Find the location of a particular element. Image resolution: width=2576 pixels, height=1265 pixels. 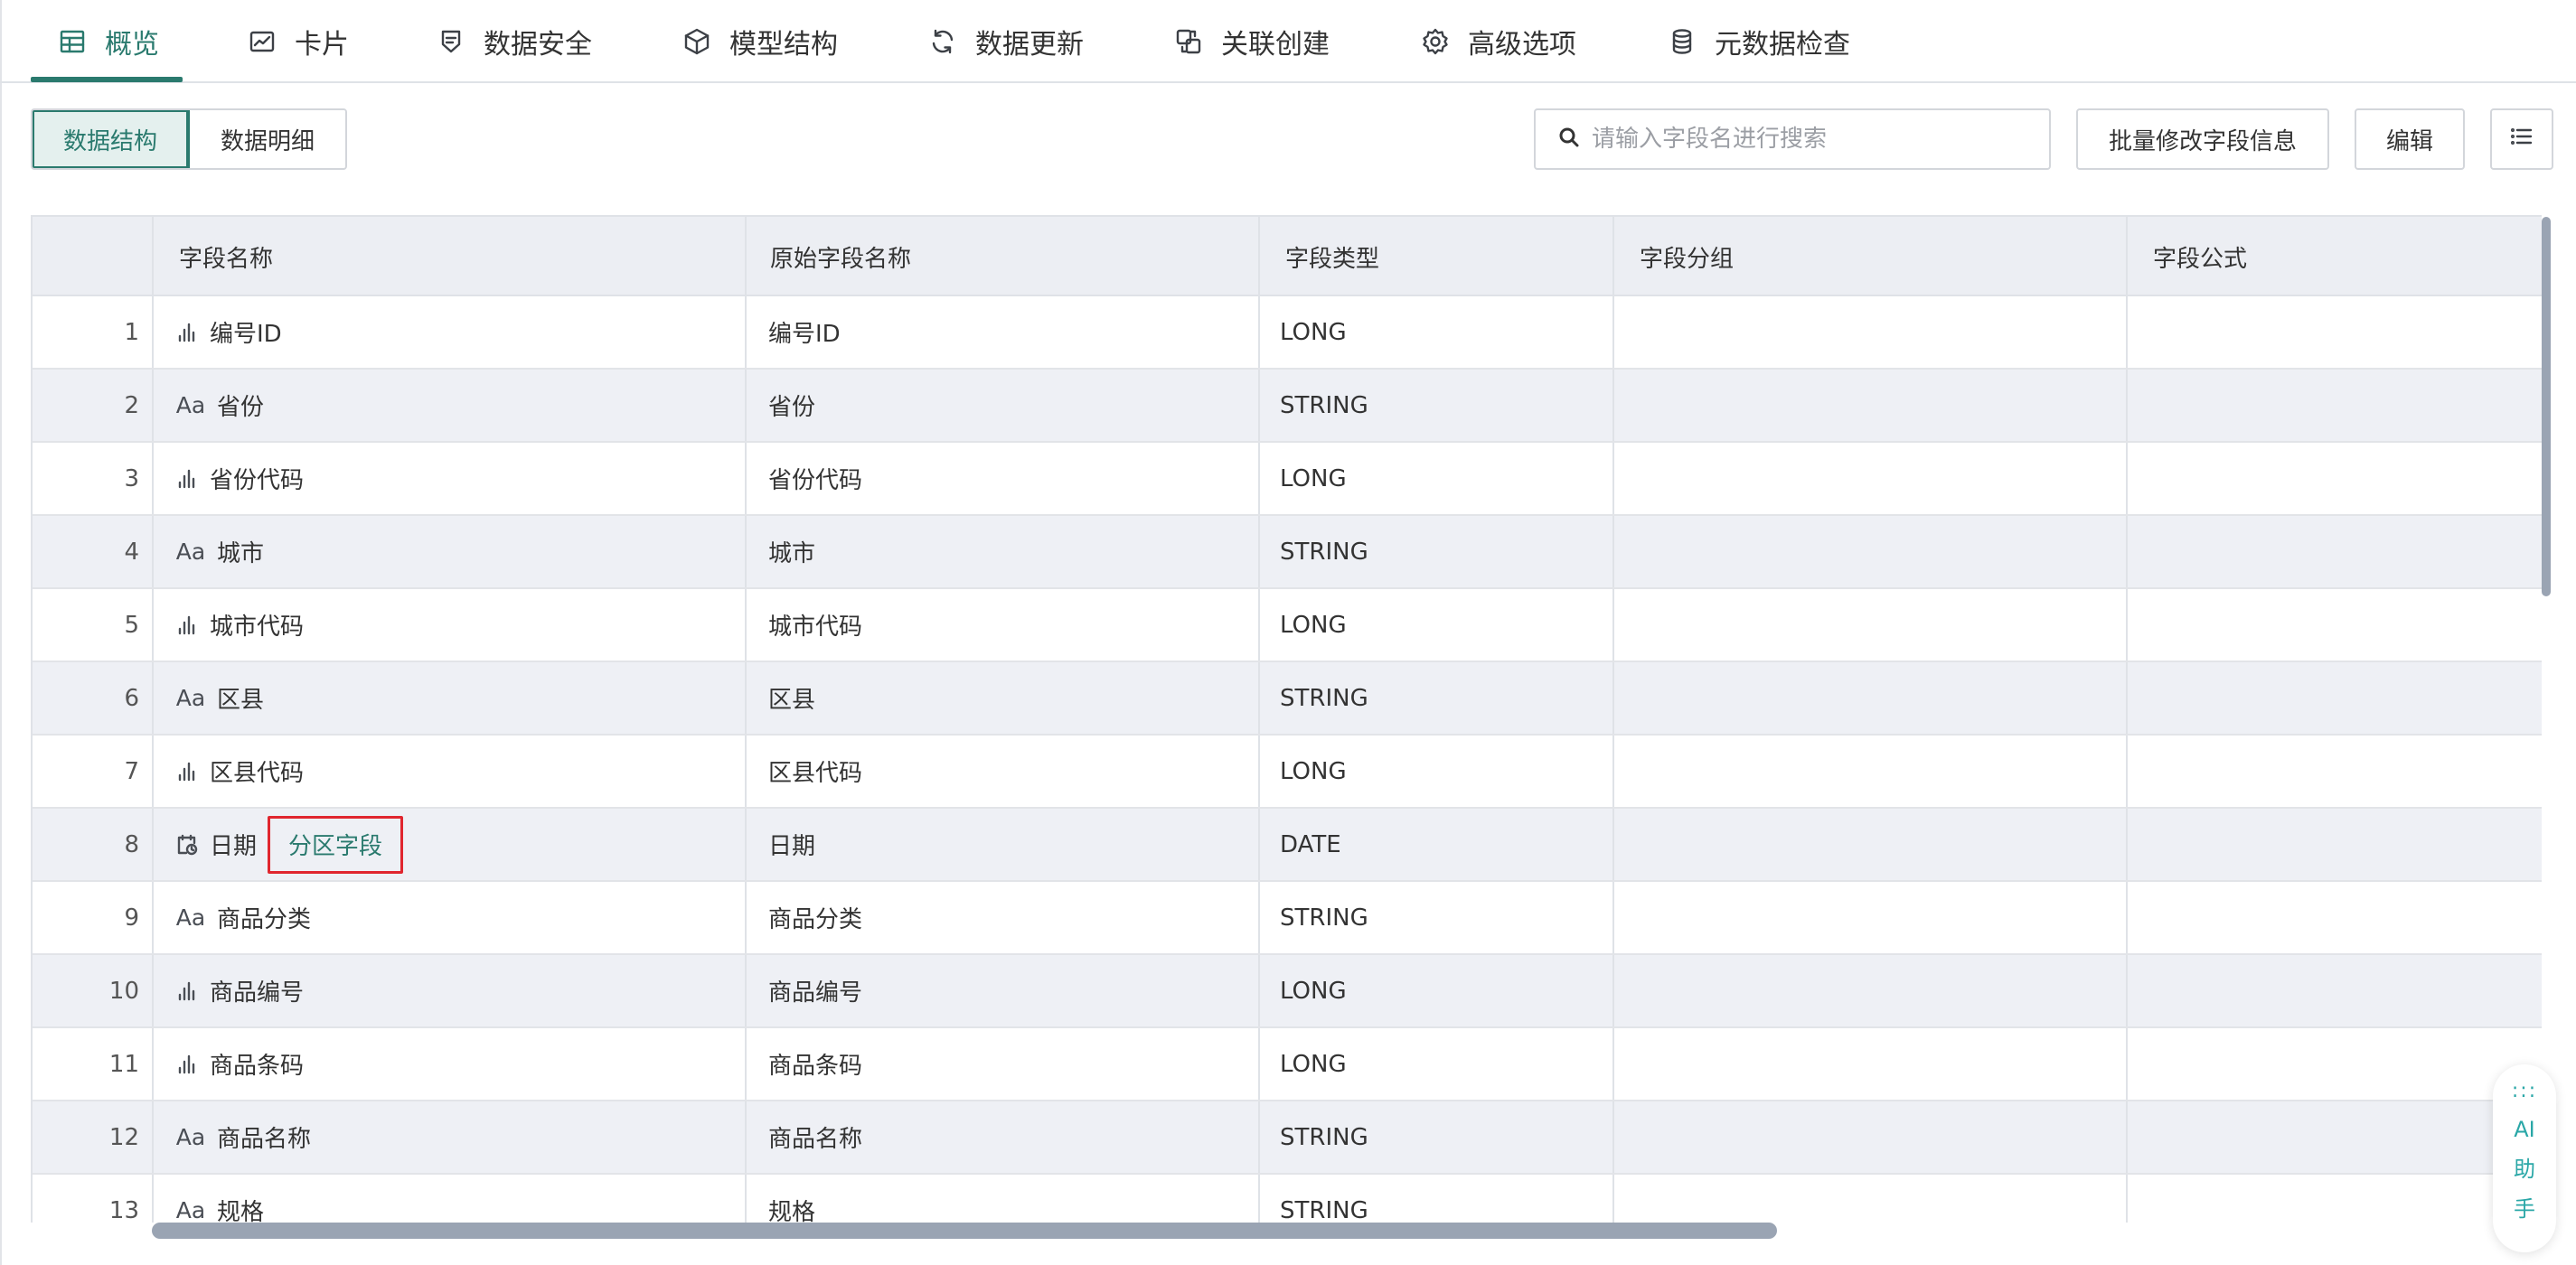

row-index: 6 is located at coordinates (131, 698).